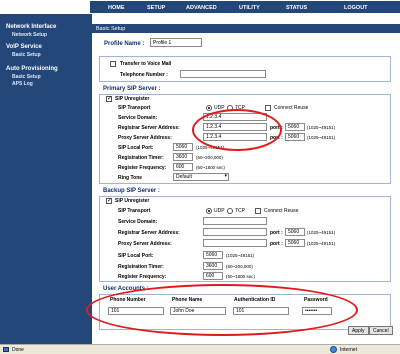  What do you see at coordinates (240, 211) in the screenshot?
I see `backup-tcp-label: TCP` at bounding box center [240, 211].